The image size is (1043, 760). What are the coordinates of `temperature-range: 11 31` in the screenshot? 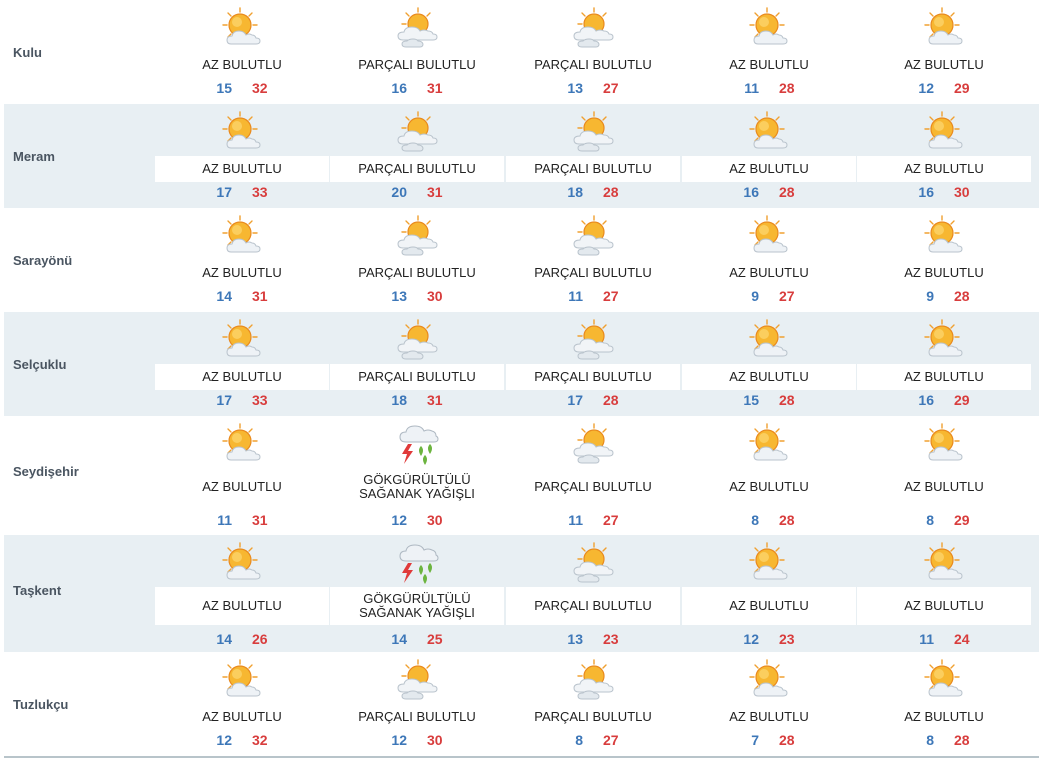 It's located at (242, 520).